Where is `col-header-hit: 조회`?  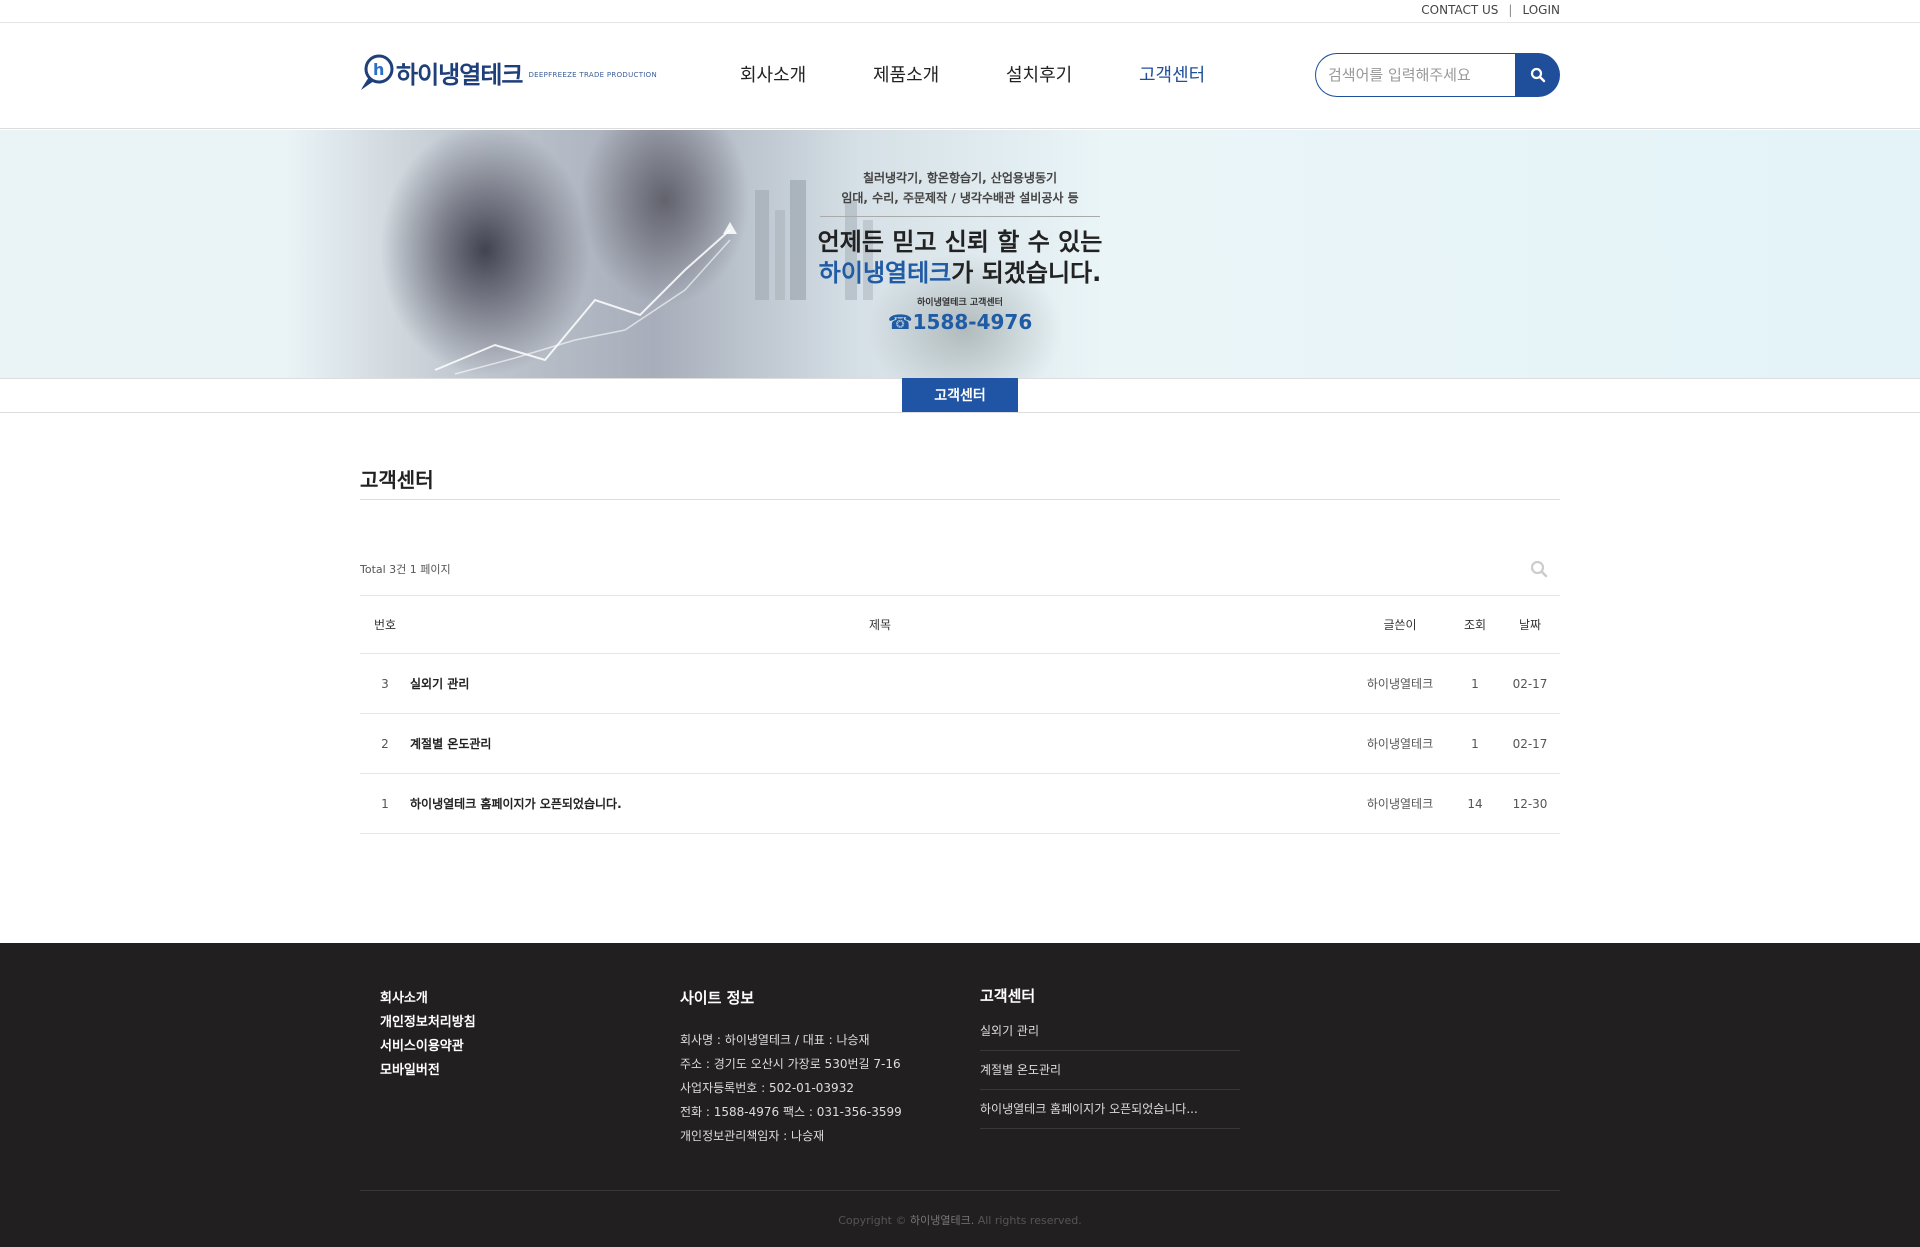
col-header-hit: 조회 is located at coordinates (1475, 624).